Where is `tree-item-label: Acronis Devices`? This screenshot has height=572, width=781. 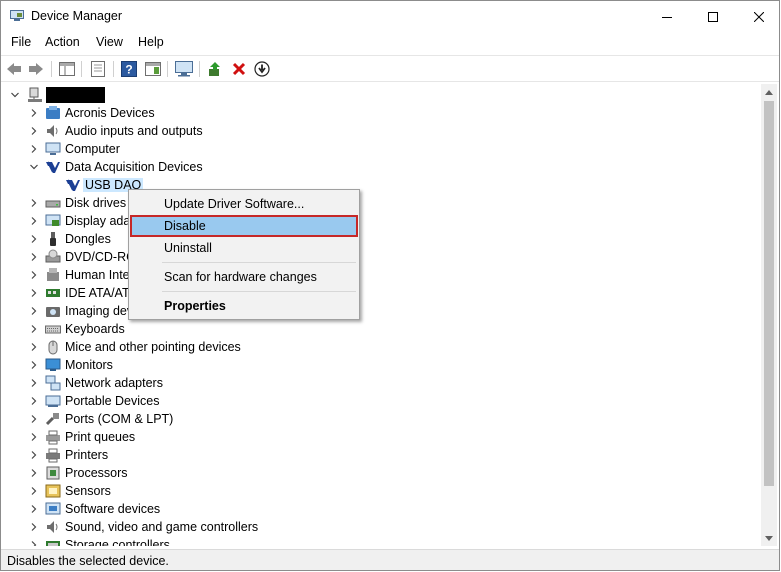
tree-item-label: Acronis Devices is located at coordinates (110, 113).